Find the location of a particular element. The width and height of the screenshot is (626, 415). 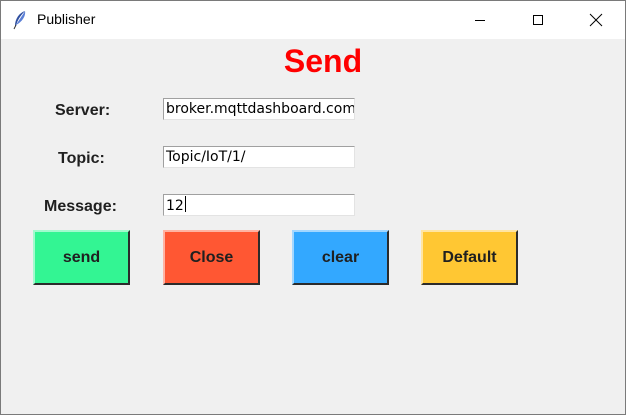

maximize-icon is located at coordinates (538, 20).